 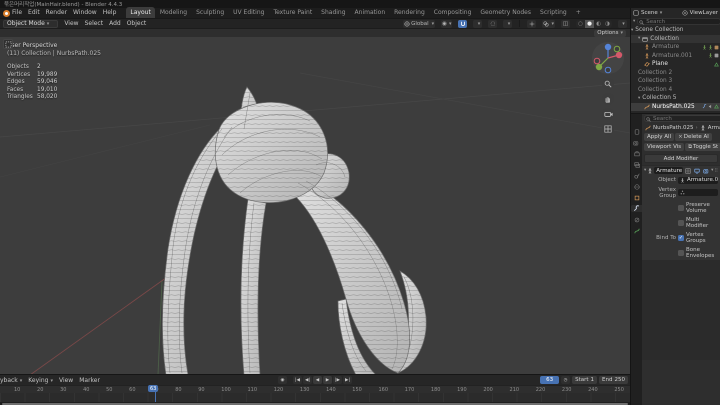 I want to click on multi-modifier-checkbox, so click(x=681, y=222).